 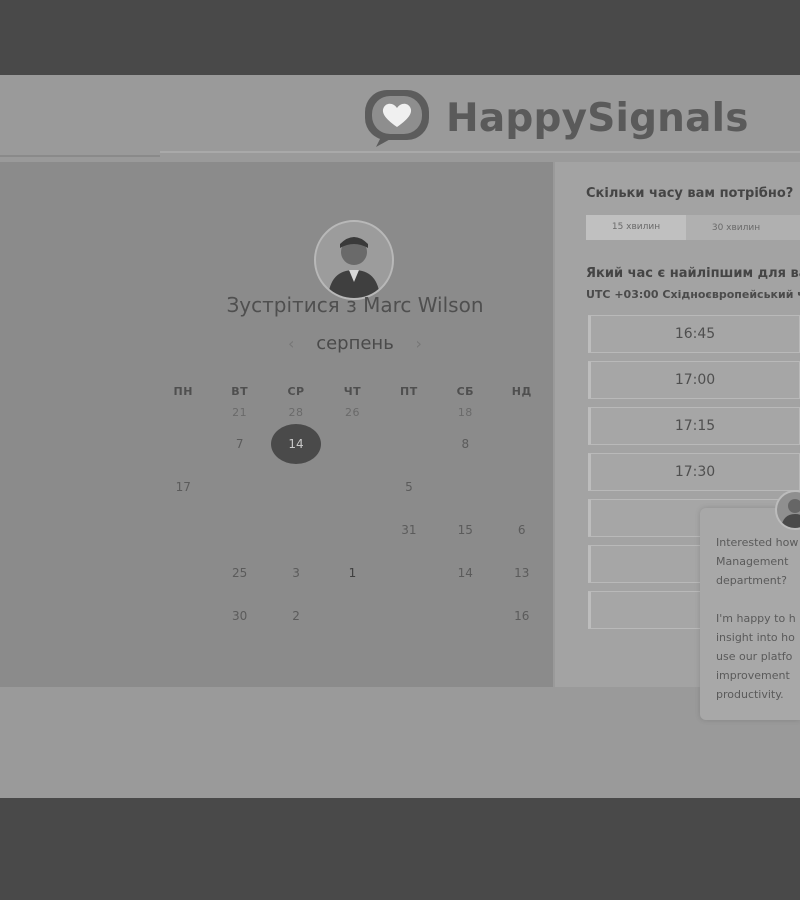 I want to click on chevron-right-icon: ›, so click(x=419, y=343).